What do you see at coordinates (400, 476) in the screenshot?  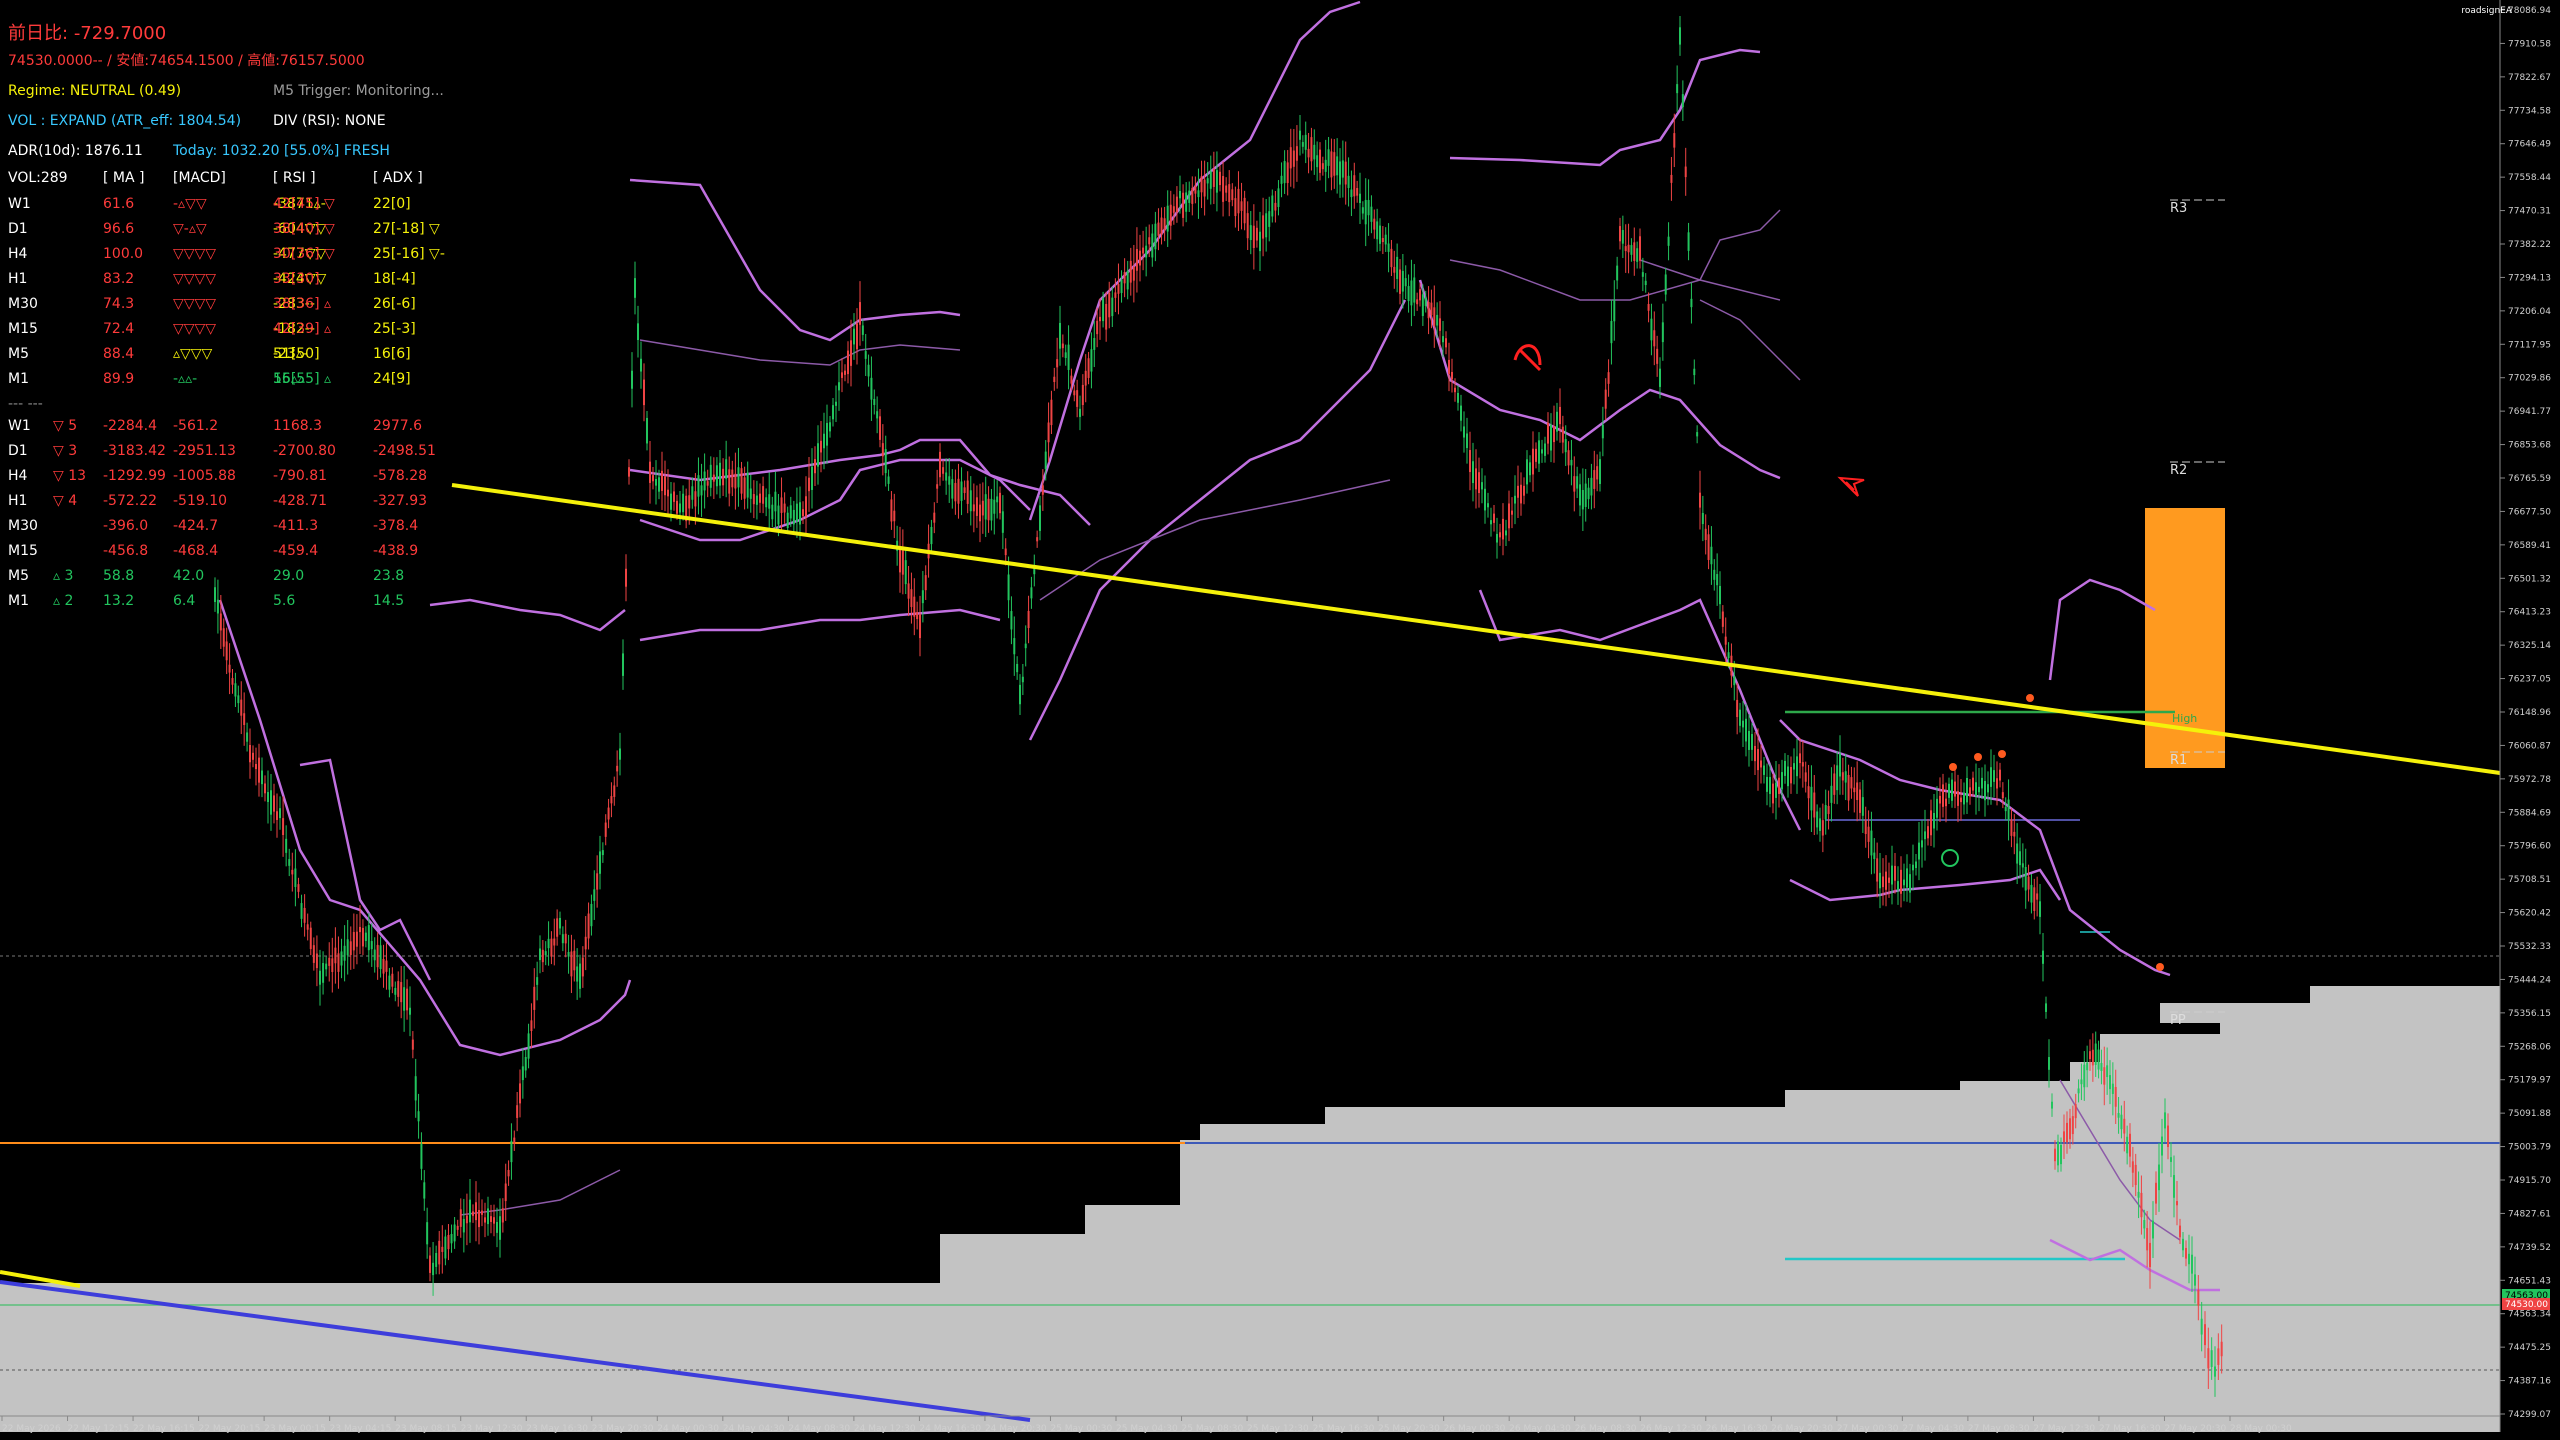 I see `range-cell: -578.28` at bounding box center [400, 476].